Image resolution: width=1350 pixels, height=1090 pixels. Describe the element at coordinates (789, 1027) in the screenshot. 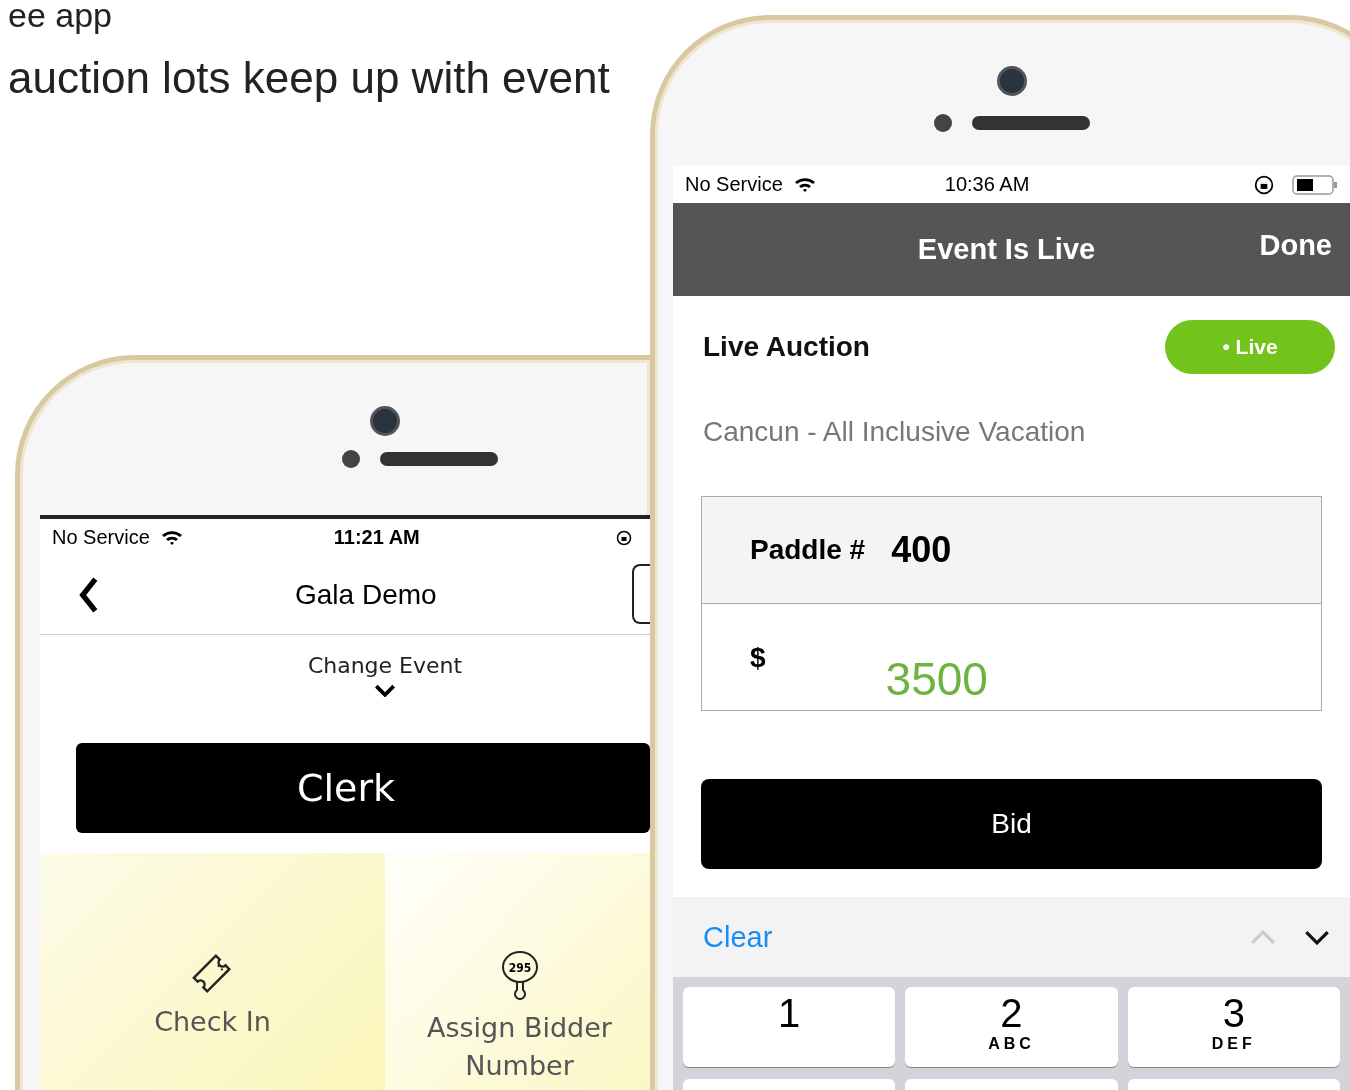

I see `keypad-key: 1` at that location.